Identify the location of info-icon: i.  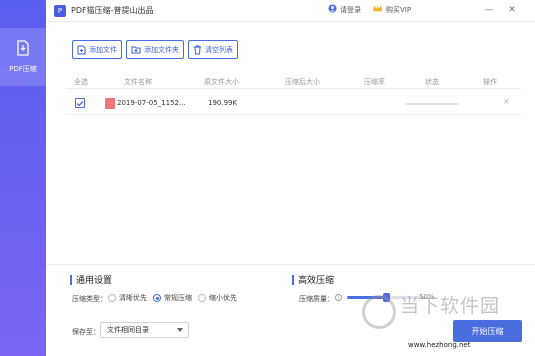
(338, 297).